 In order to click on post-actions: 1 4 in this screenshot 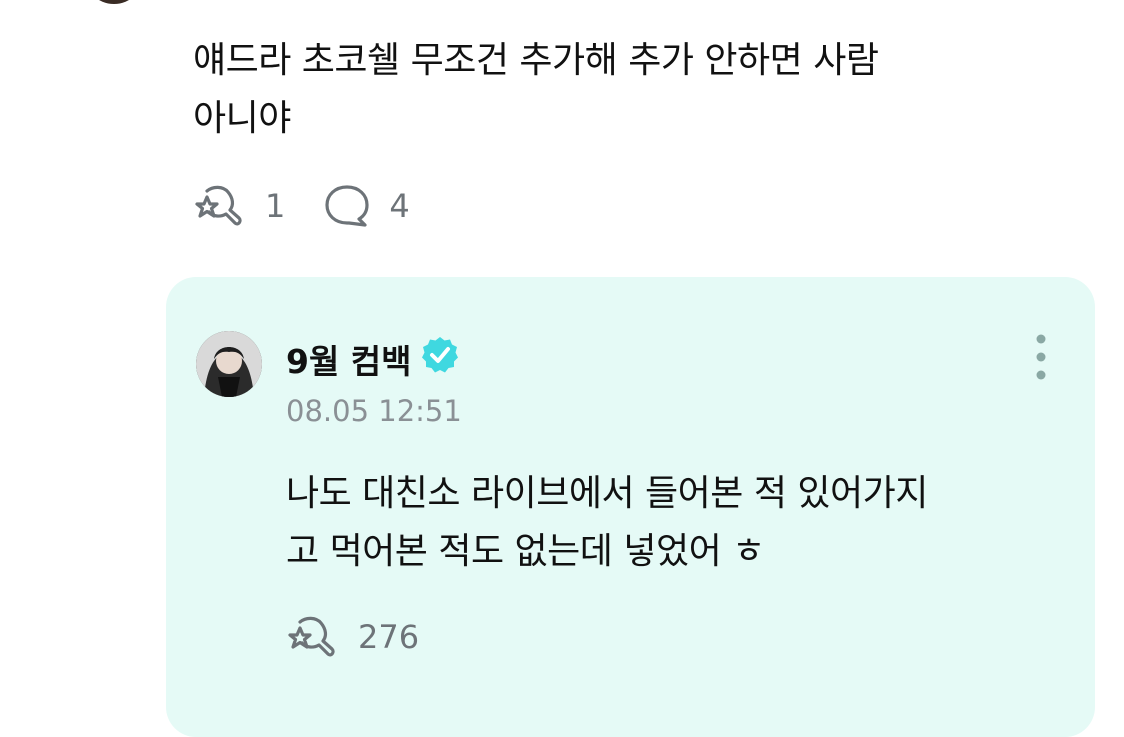, I will do `click(320, 206)`.